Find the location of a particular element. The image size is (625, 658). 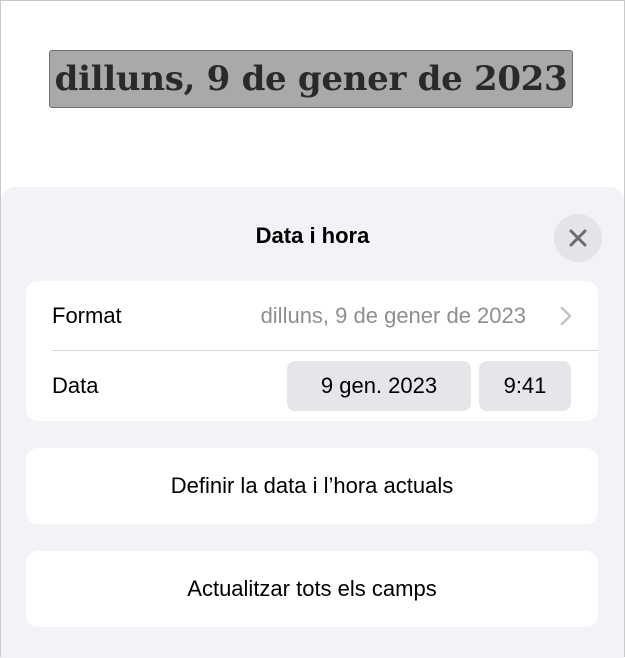

selected-date-field: dilluns, 9 de gener de 2023 is located at coordinates (311, 79).